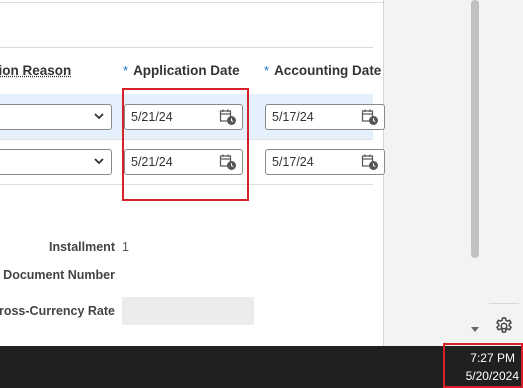 This screenshot has width=523, height=388. Describe the element at coordinates (475, 129) in the screenshot. I see `scrollbar-thumb` at that location.